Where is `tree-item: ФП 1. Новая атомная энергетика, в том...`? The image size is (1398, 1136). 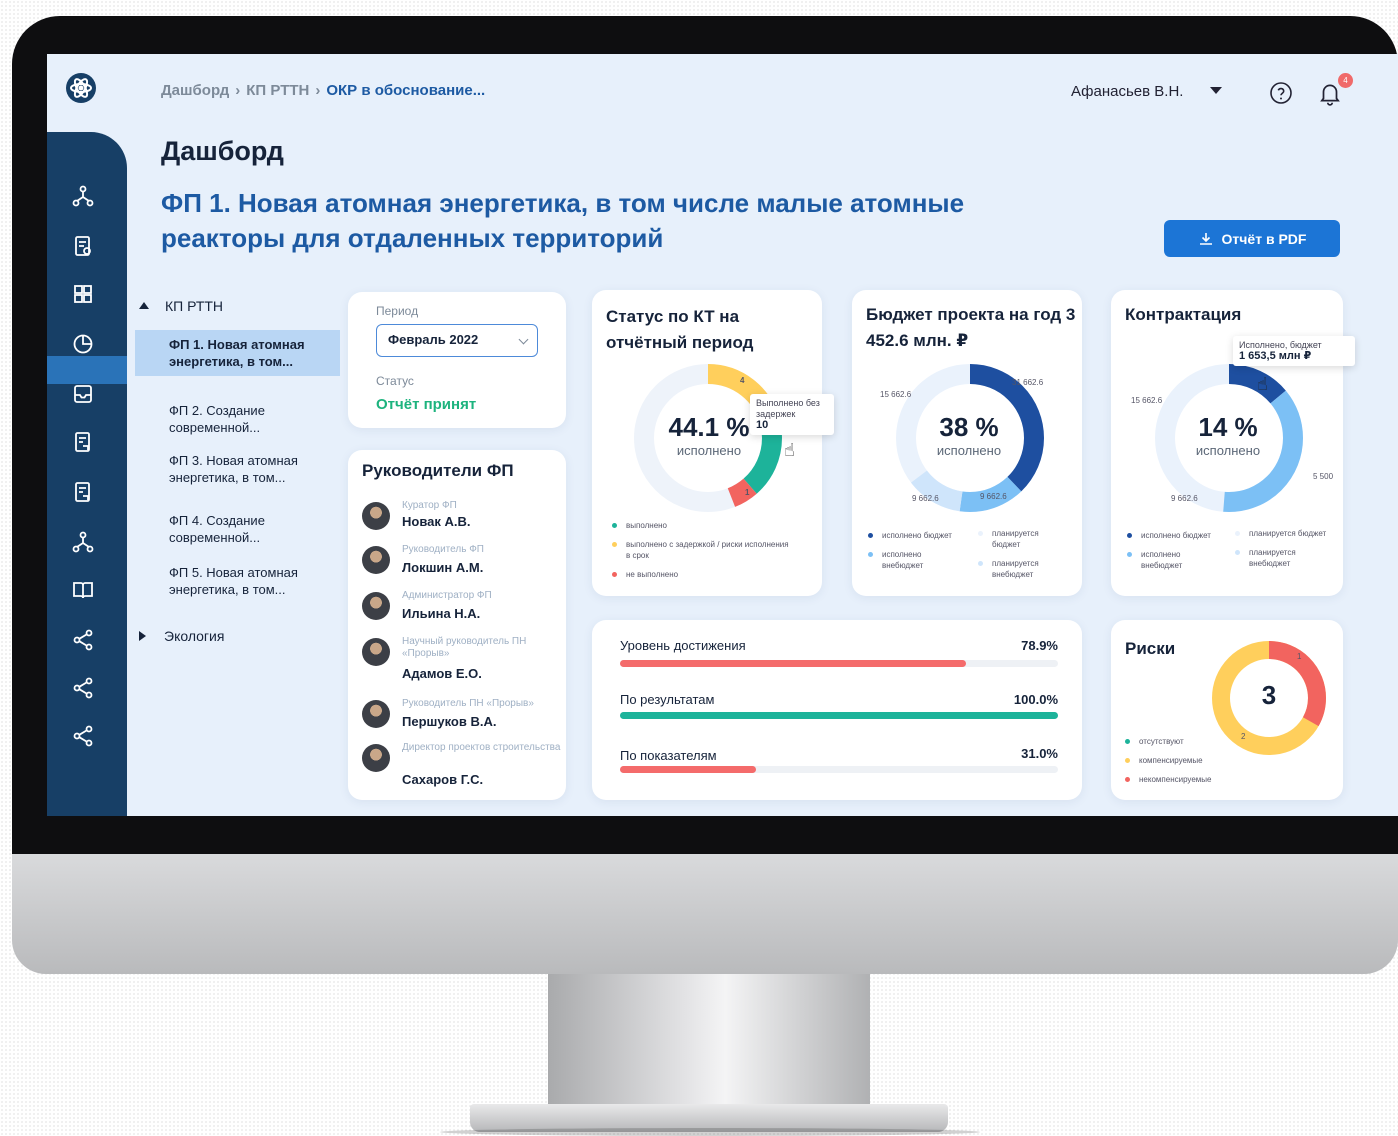
tree-item: ФП 1. Новая атомная энергетика, в том... is located at coordinates (237, 353).